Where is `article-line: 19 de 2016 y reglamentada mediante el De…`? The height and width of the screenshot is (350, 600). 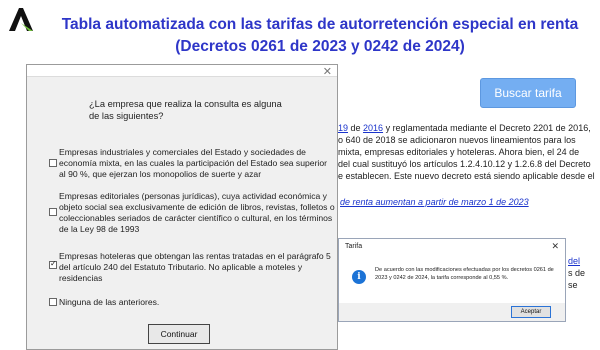
article-line: 19 de 2016 y reglamentada mediante el De… is located at coordinates (464, 128).